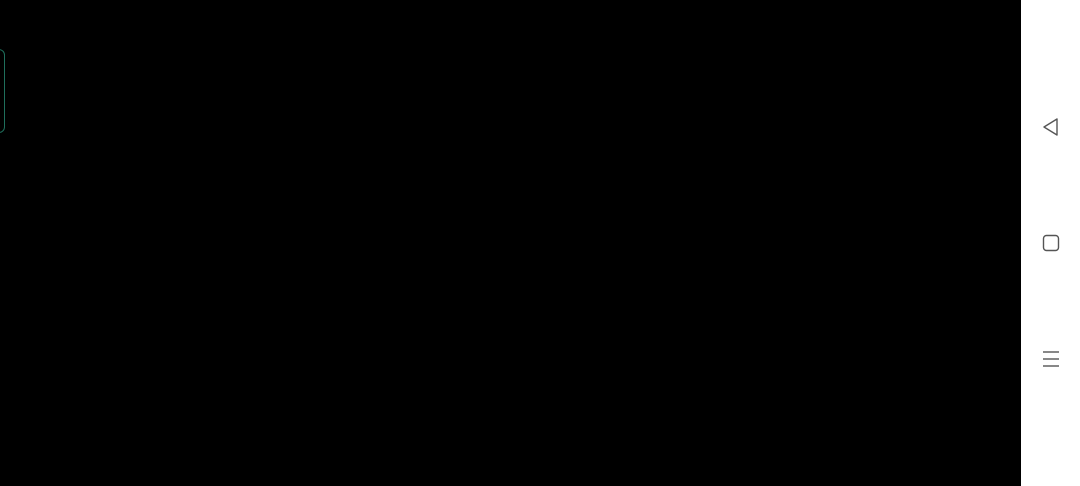 The width and height of the screenshot is (1080, 486). I want to click on recent-apps-button, so click(1050, 359).